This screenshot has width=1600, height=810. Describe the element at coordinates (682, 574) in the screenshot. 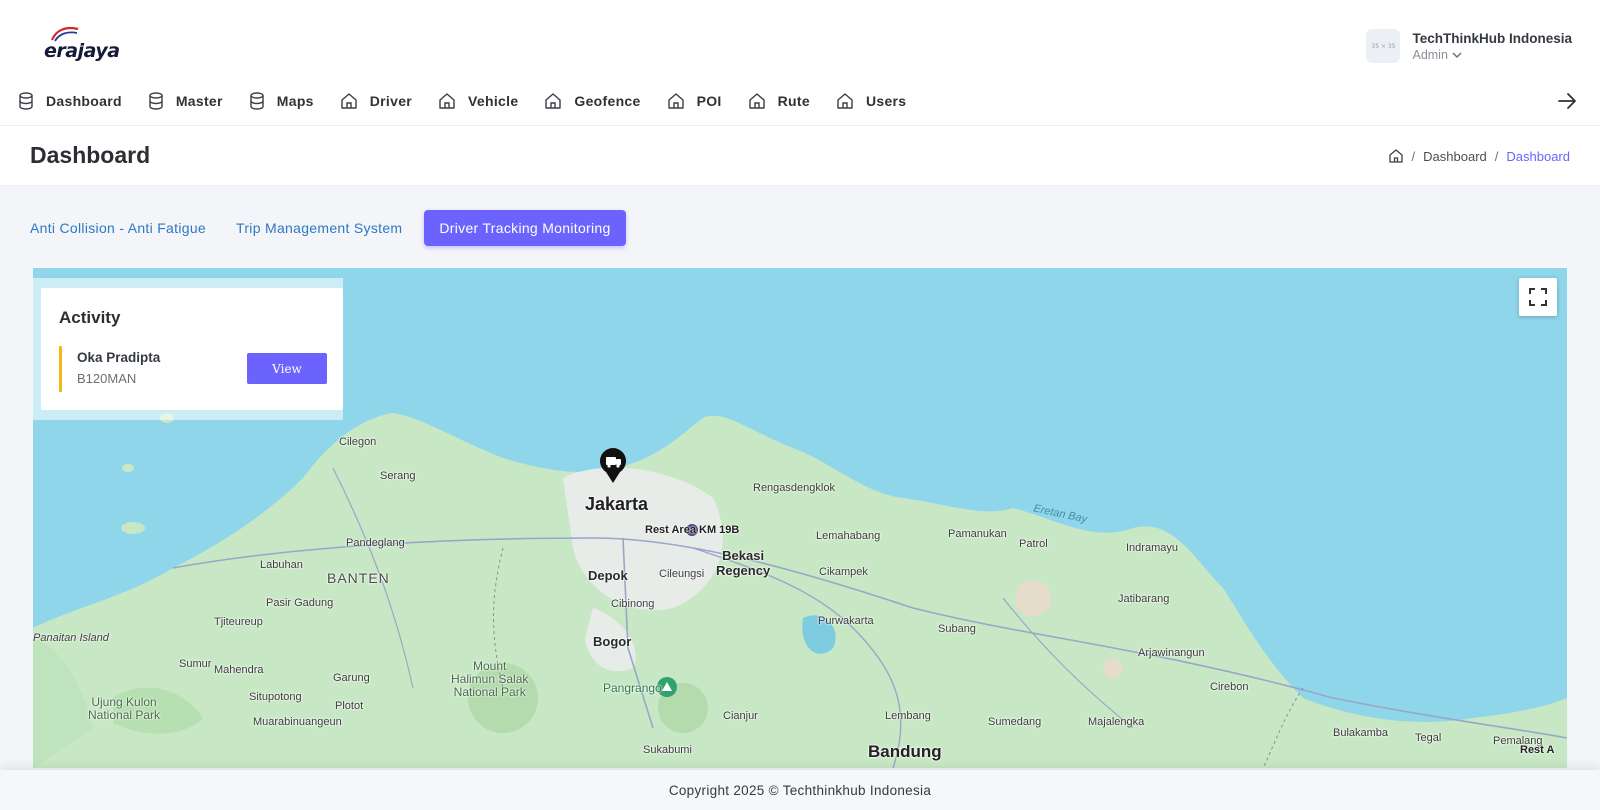

I see `map-label-cileungsi: Cileungsi` at that location.